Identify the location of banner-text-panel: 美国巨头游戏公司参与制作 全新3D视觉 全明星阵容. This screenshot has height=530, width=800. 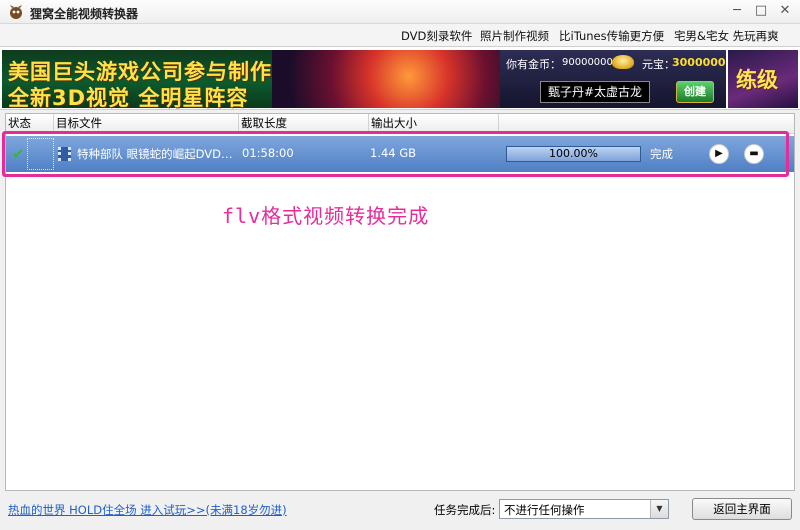
(137, 80).